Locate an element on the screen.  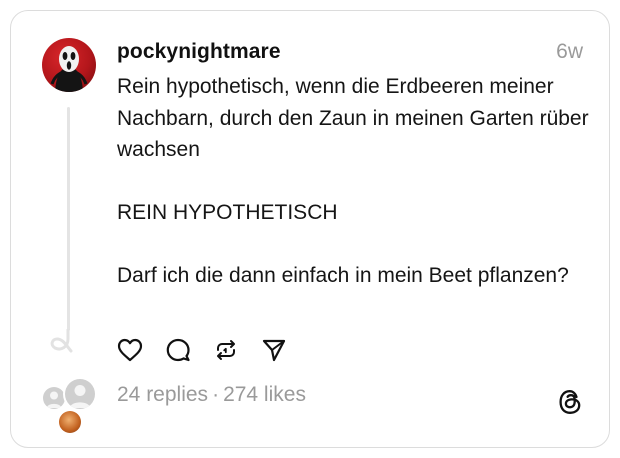
replies-count: 24 replies is located at coordinates (162, 394).